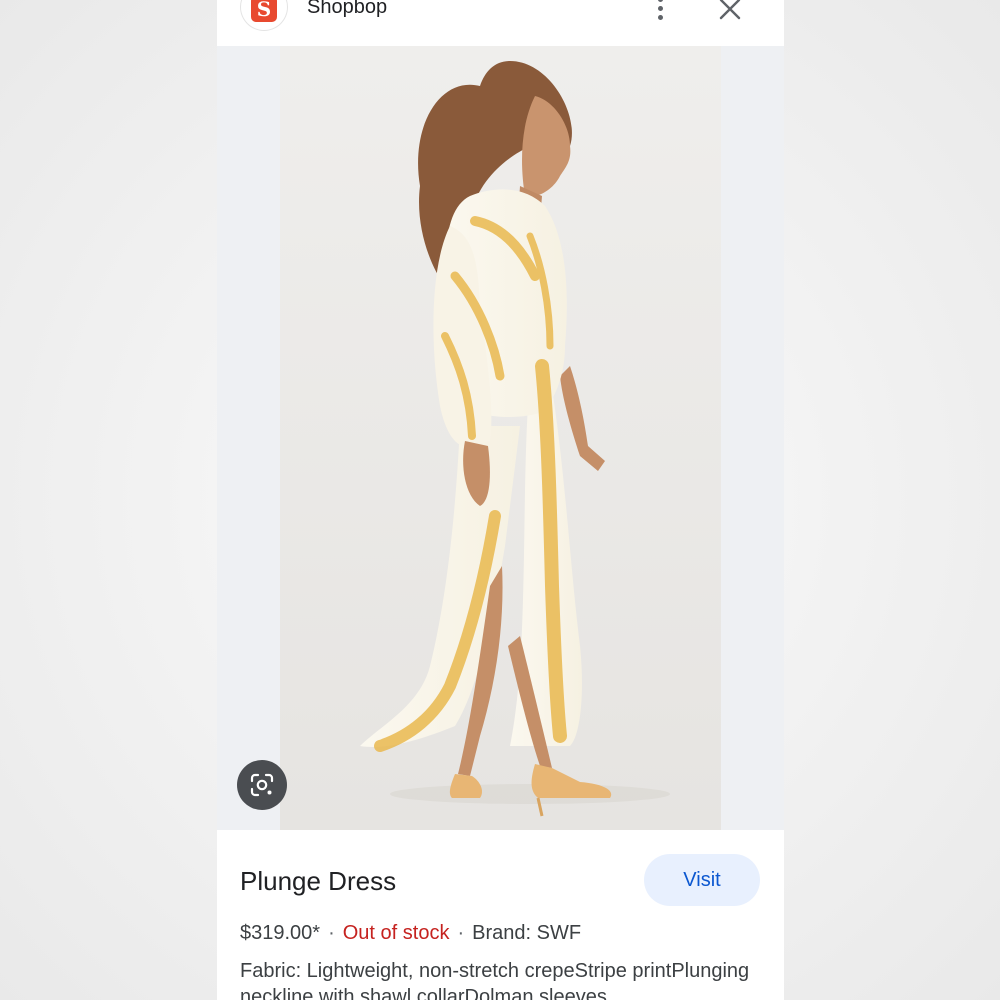 The height and width of the screenshot is (1000, 1000). I want to click on google-lens-icon, so click(262, 785).